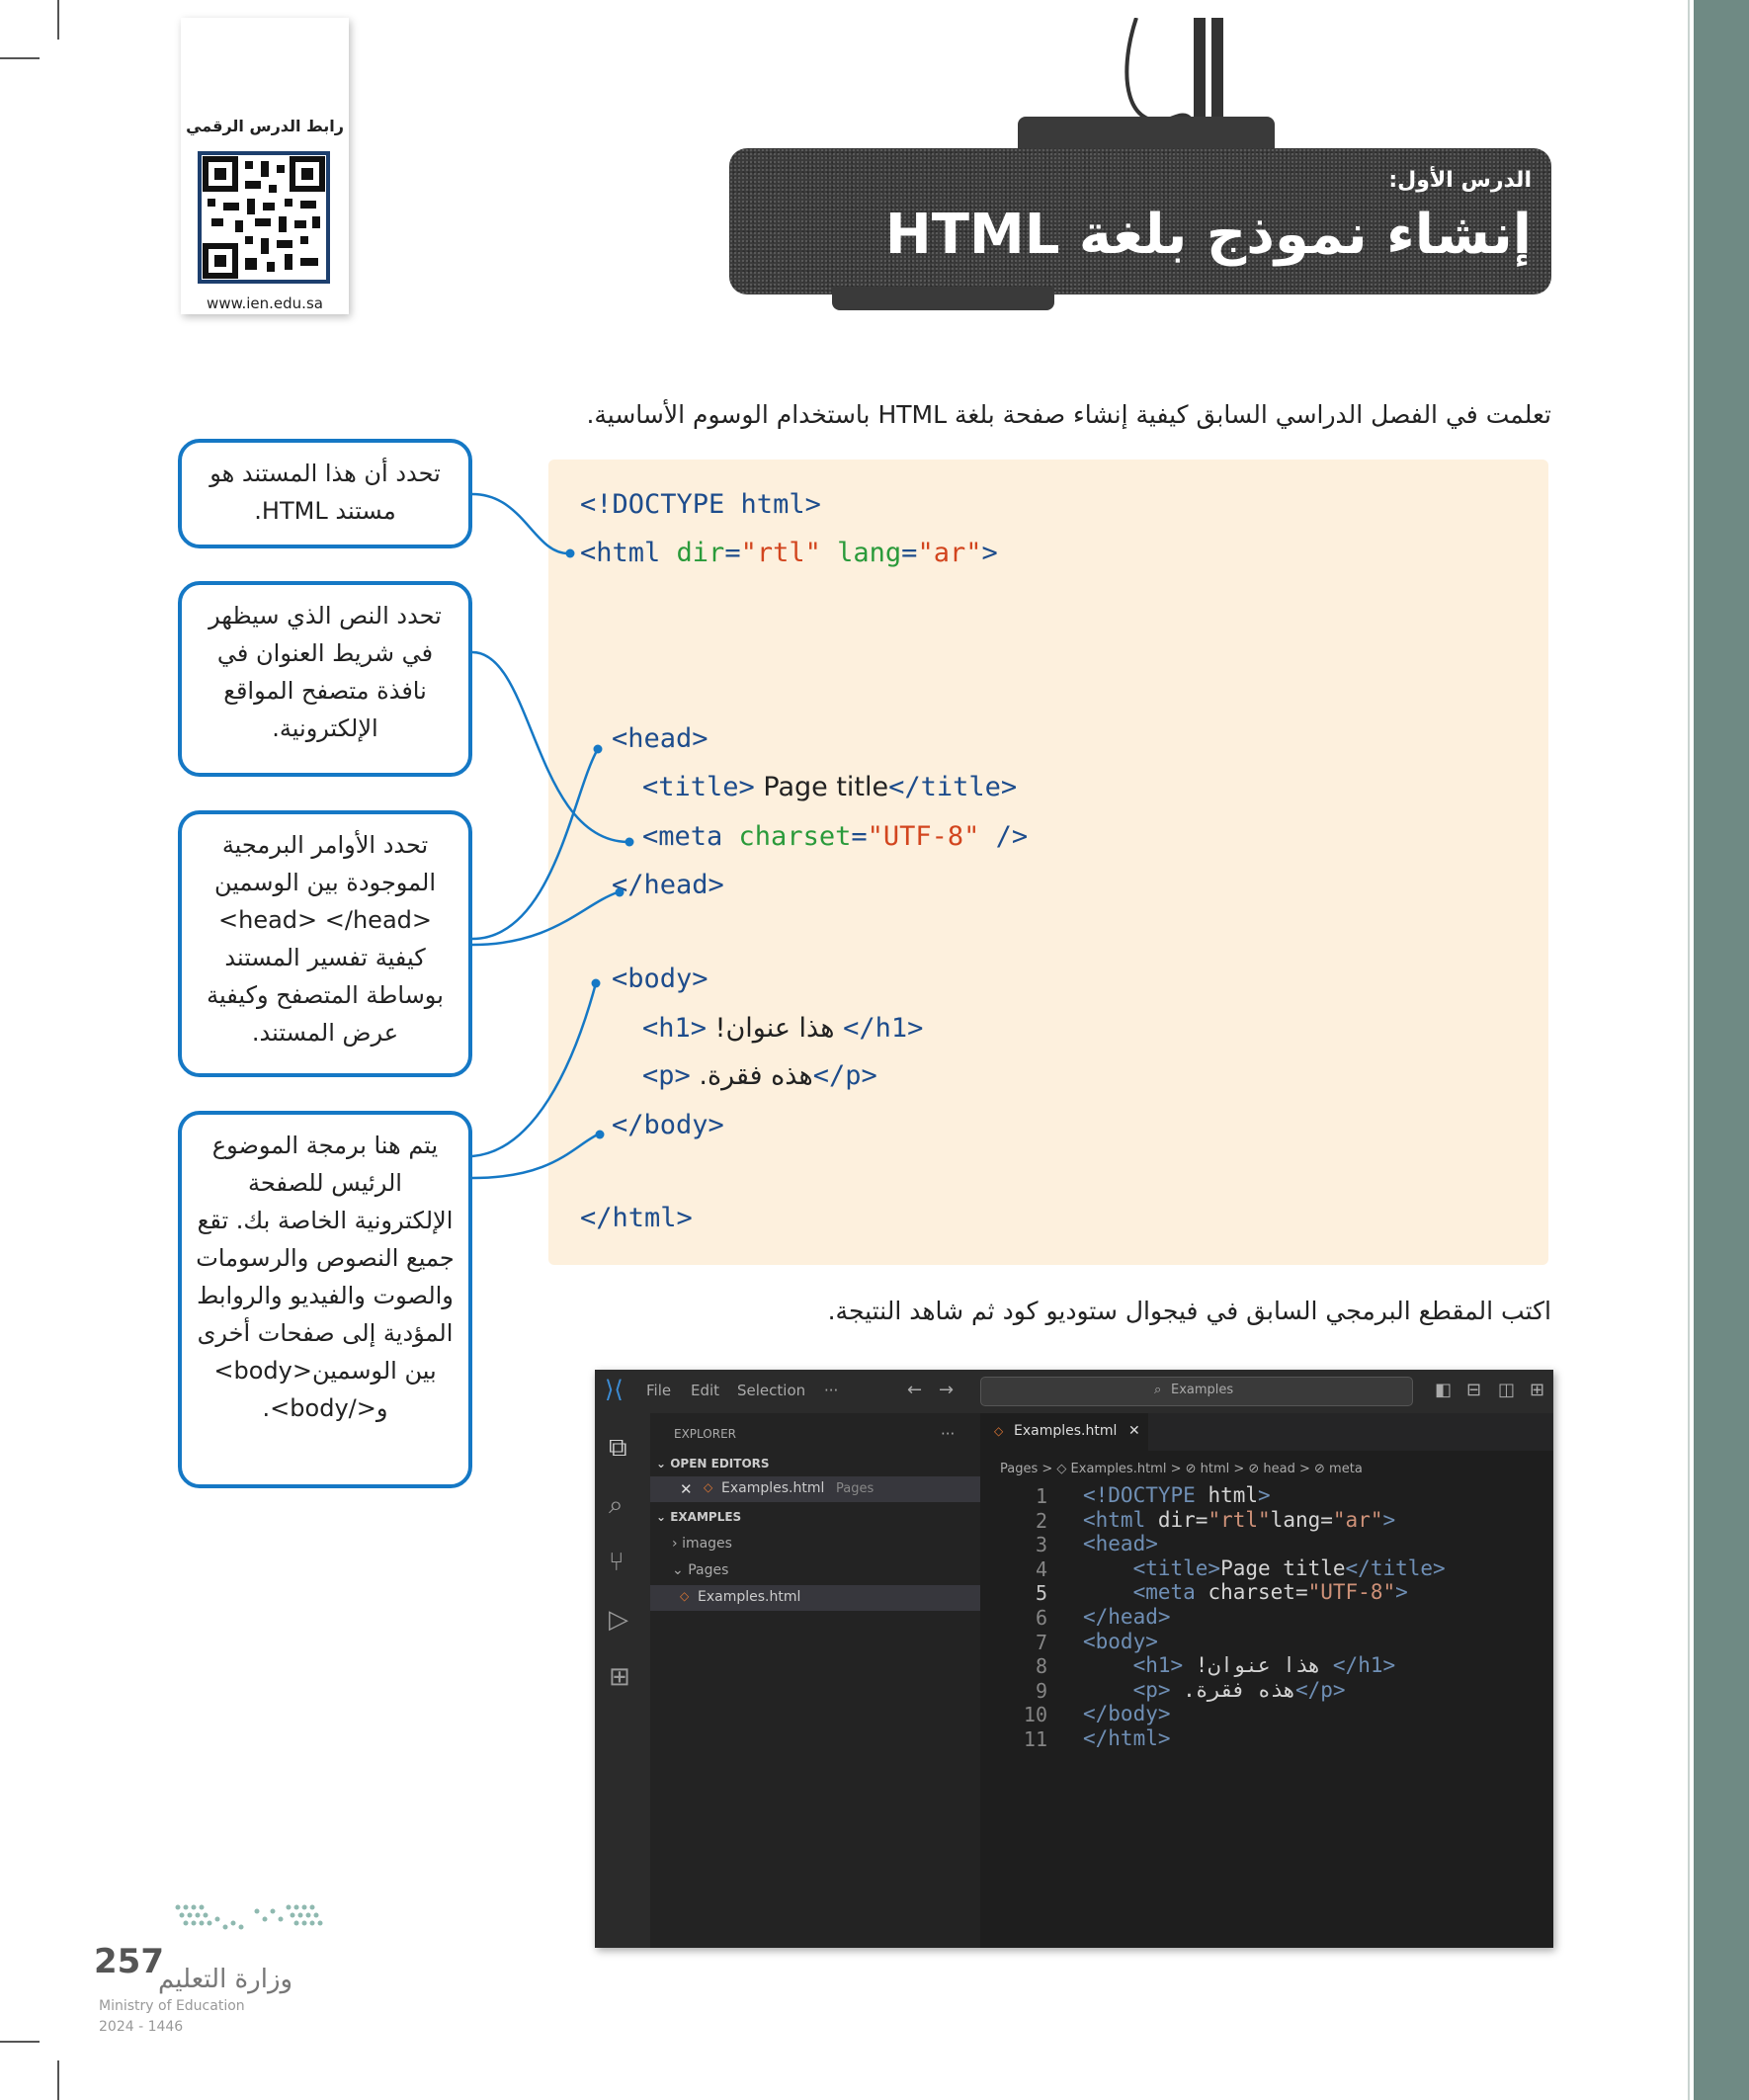 Image resolution: width=1749 pixels, height=2100 pixels. I want to click on line-number: 9, so click(1041, 1690).